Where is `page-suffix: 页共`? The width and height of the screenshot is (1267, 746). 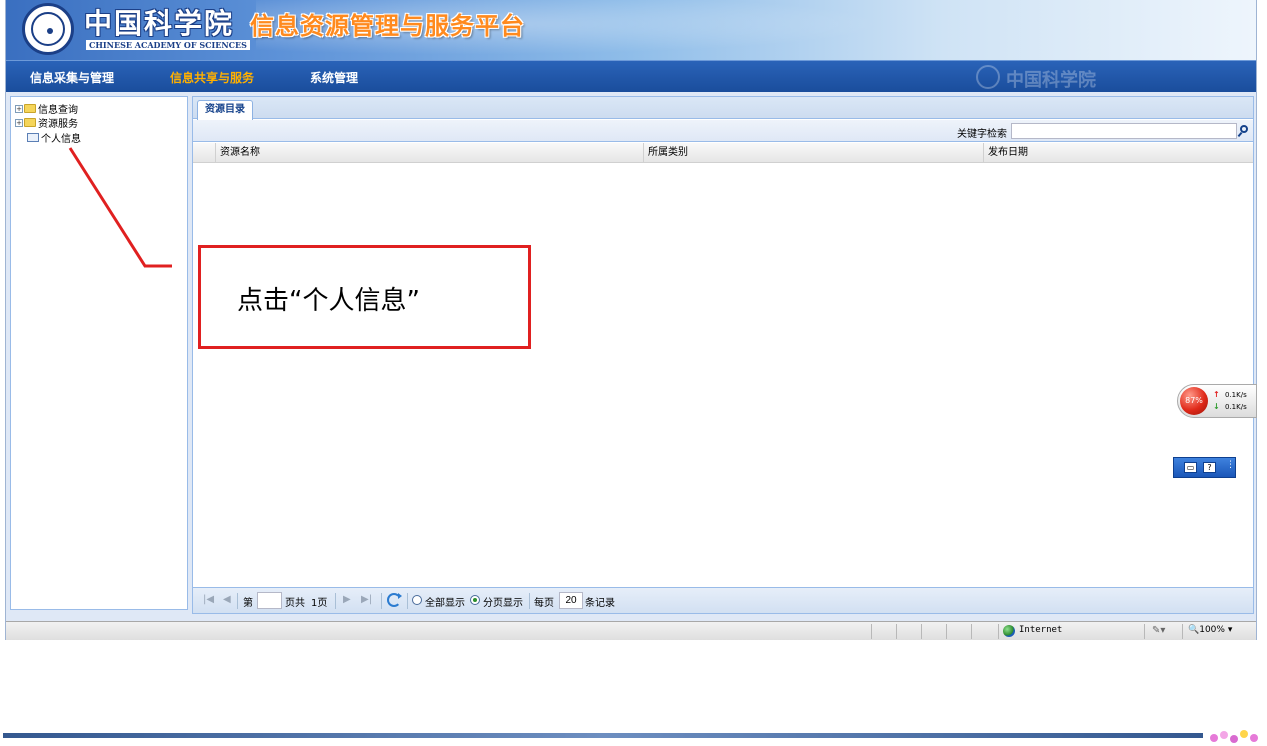 page-suffix: 页共 is located at coordinates (295, 603).